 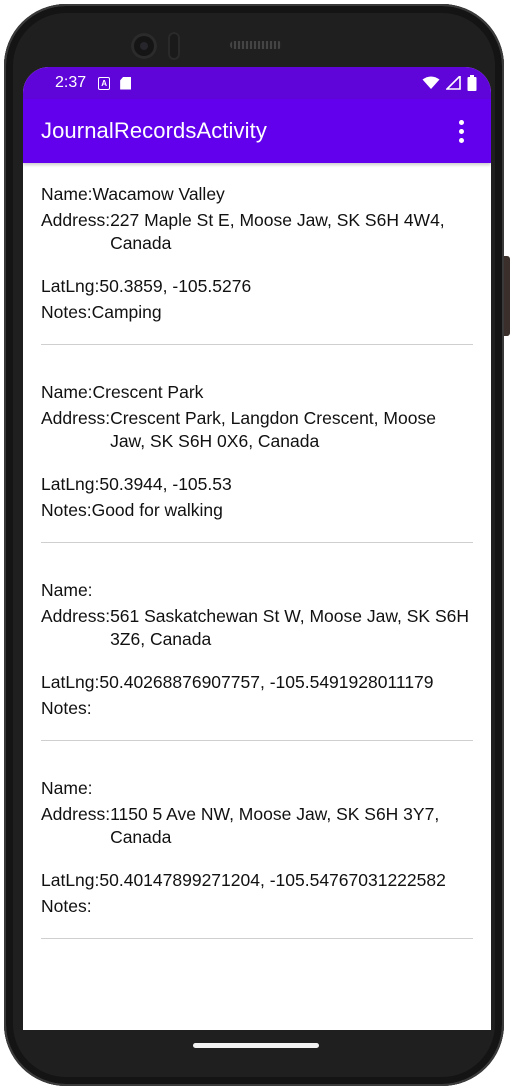 I want to click on sd-card-icon, so click(x=126, y=83).